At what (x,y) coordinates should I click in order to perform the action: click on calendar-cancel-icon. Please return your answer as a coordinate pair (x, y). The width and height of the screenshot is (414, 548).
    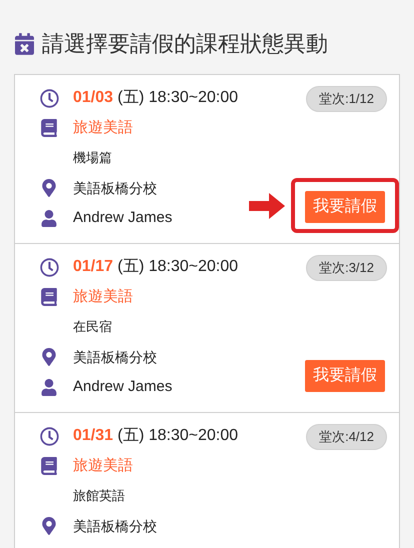
    Looking at the image, I should click on (24, 43).